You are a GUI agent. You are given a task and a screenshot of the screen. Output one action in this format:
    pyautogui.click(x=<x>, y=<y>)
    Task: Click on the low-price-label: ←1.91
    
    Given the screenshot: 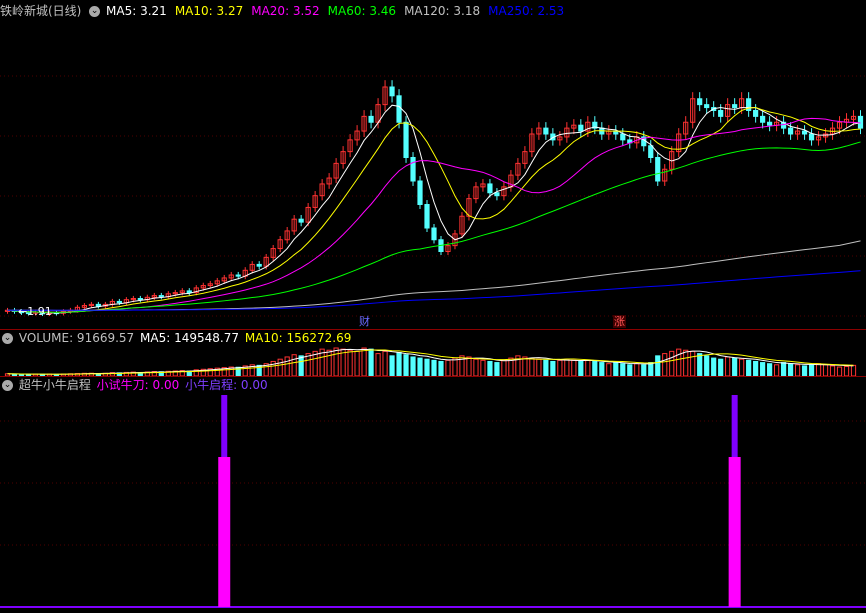 What is the action you would take?
    pyautogui.click(x=35, y=311)
    